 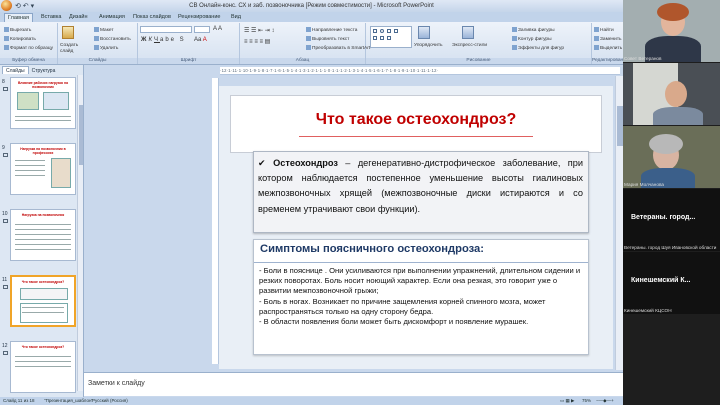 What do you see at coordinates (163, 40) in the screenshot?
I see `font-style-buttons: ЖКЧabe S` at bounding box center [163, 40].